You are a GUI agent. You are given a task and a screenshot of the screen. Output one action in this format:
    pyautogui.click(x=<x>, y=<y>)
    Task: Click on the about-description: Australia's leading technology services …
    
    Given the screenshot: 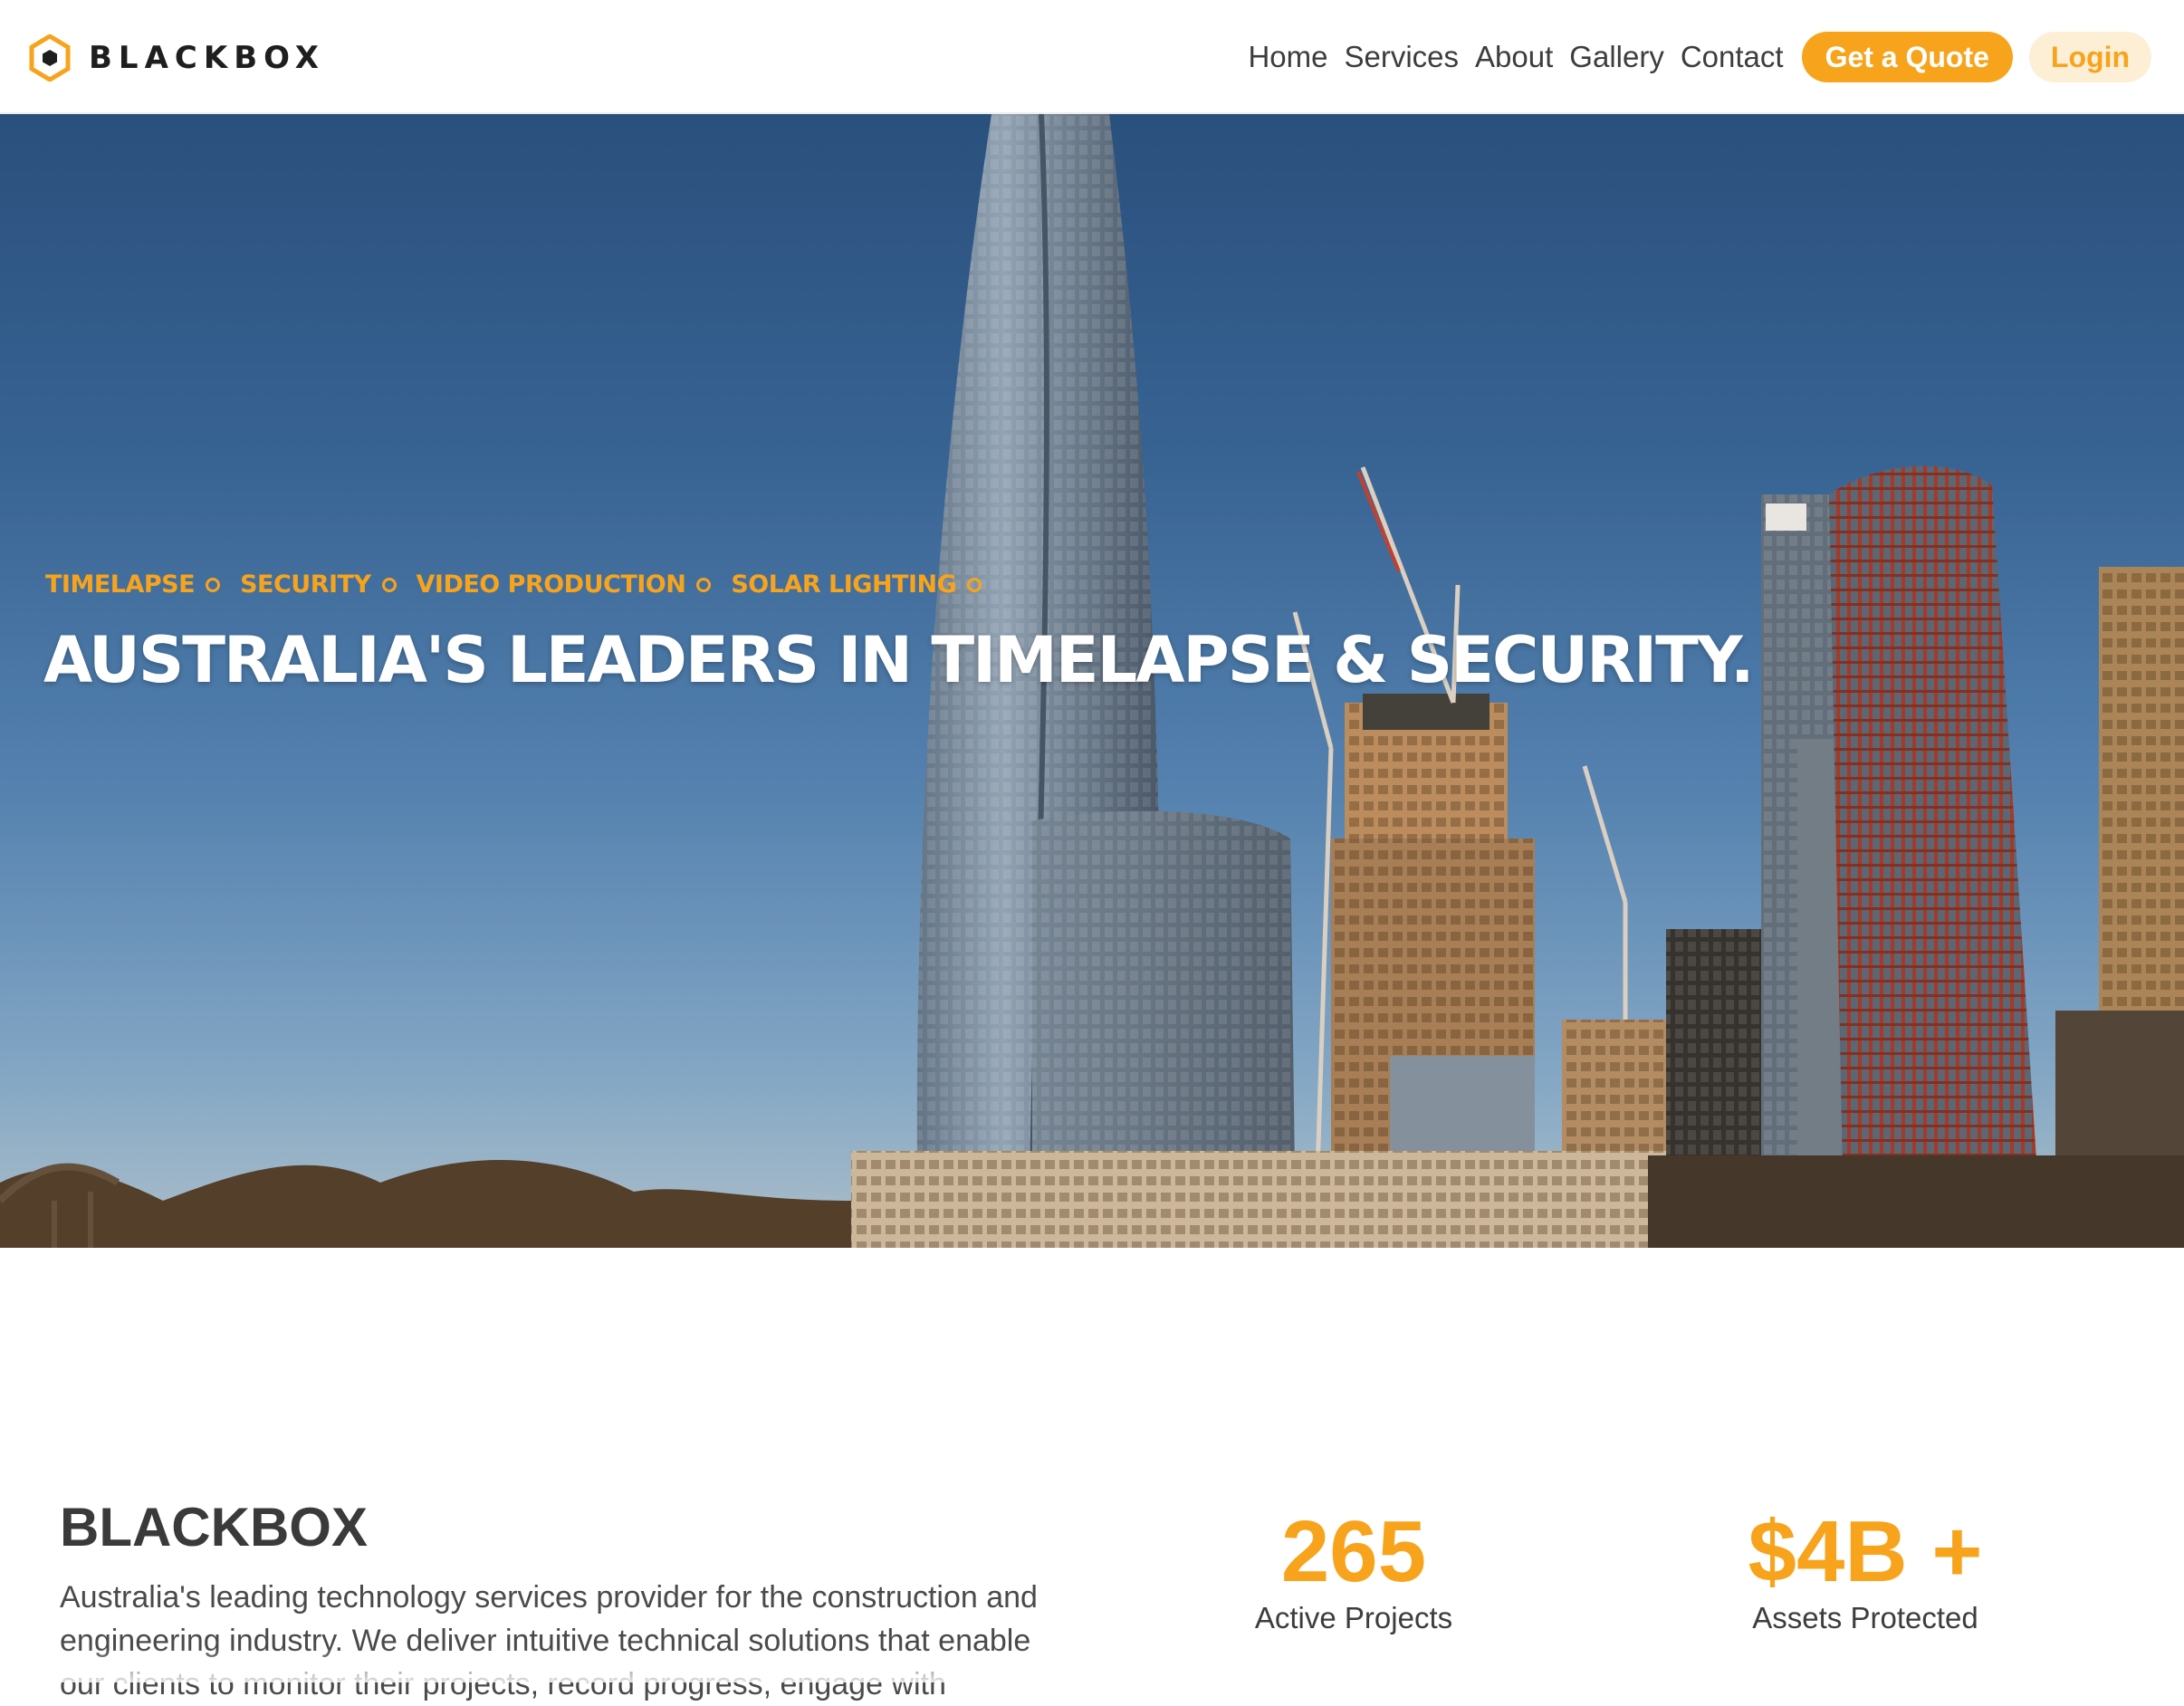 What is the action you would take?
    pyautogui.click(x=549, y=1640)
    